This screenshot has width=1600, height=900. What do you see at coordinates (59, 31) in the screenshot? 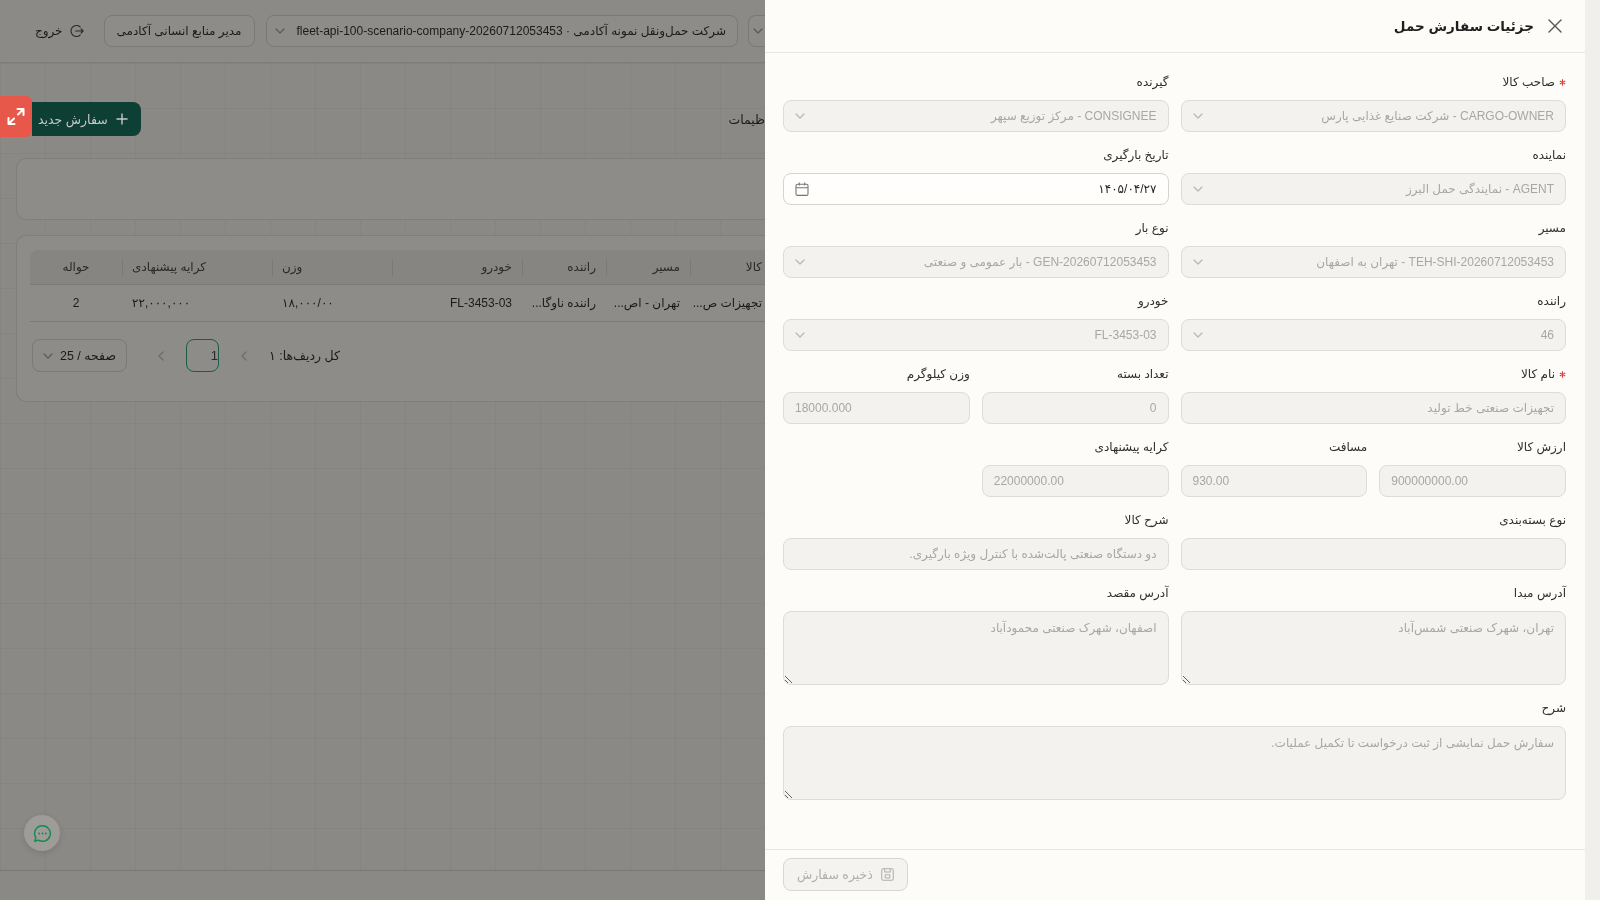
I see `logout-button: خروج` at bounding box center [59, 31].